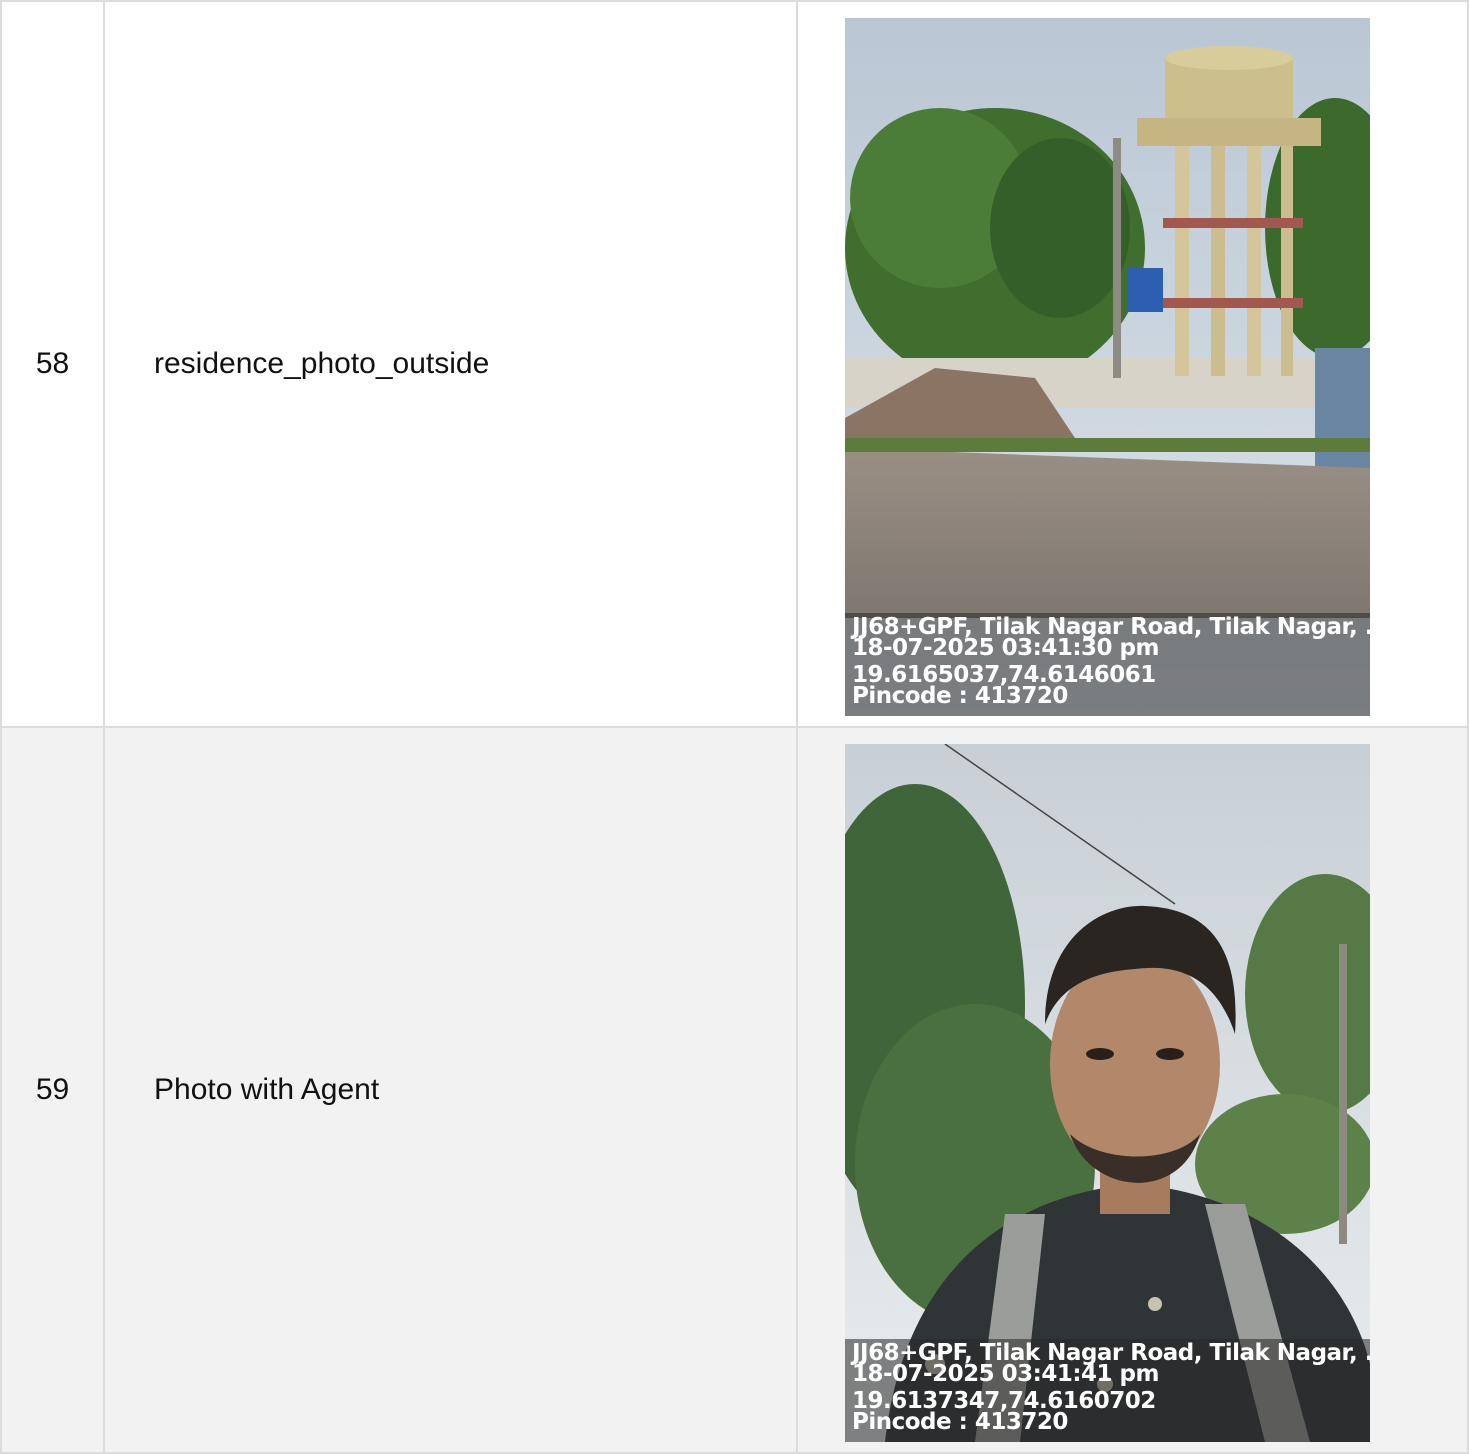  Describe the element at coordinates (52, 1090) in the screenshot. I see `row-number: 59` at that location.